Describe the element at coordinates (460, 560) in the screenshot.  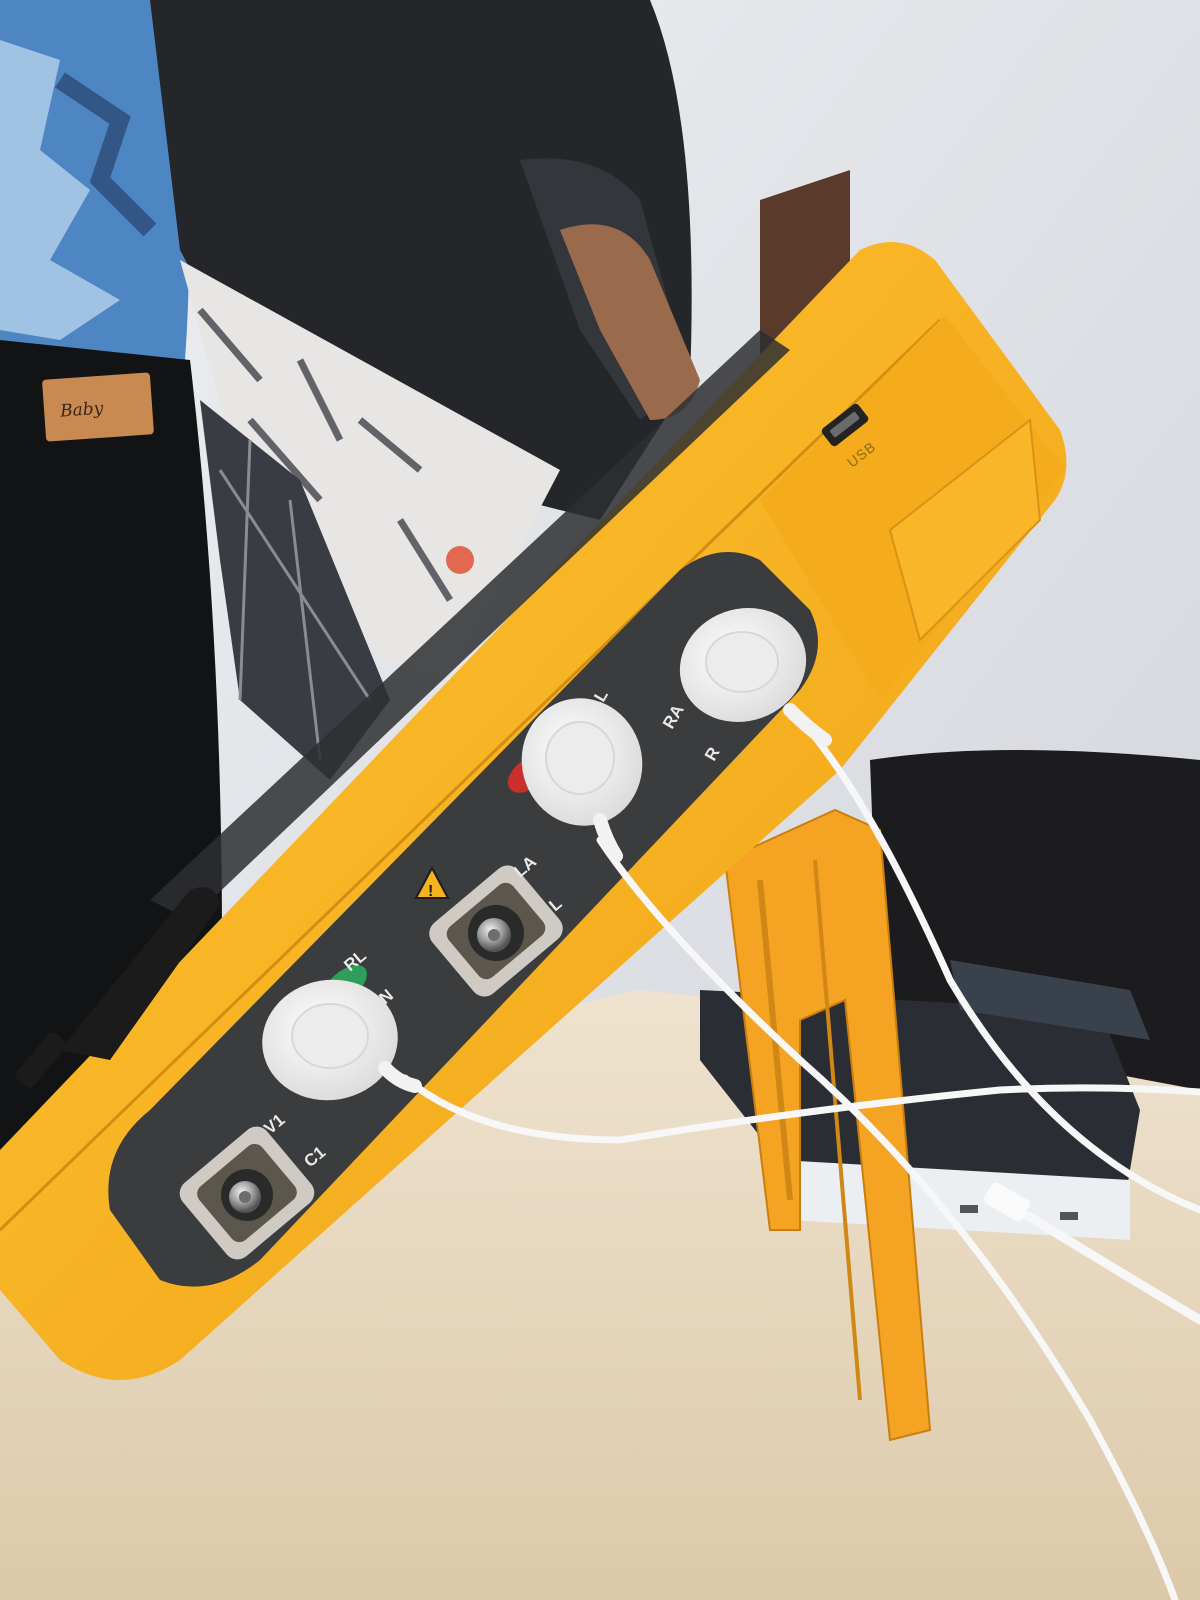
I see `pants-print` at that location.